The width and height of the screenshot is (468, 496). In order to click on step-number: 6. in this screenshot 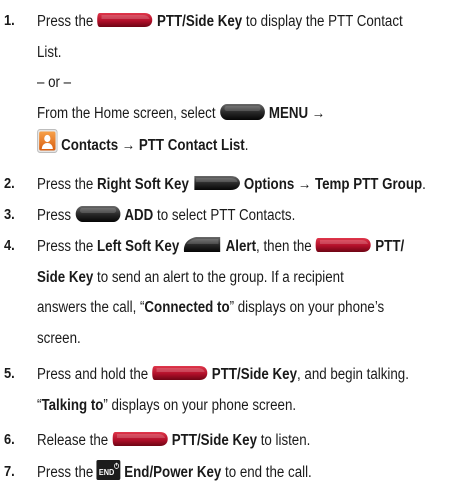, I will do `click(9, 439)`.